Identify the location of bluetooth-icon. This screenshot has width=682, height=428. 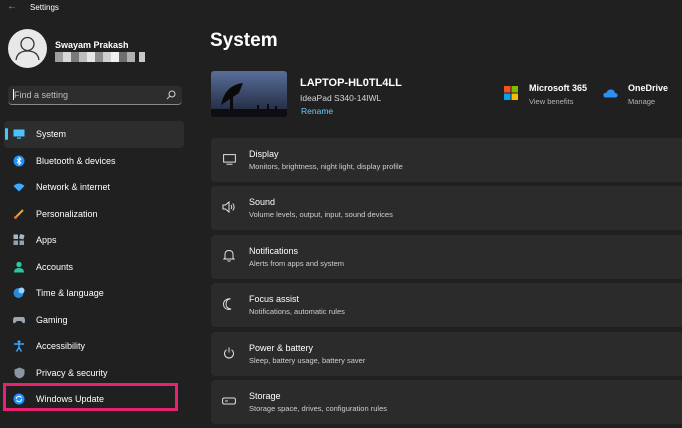
(19, 161).